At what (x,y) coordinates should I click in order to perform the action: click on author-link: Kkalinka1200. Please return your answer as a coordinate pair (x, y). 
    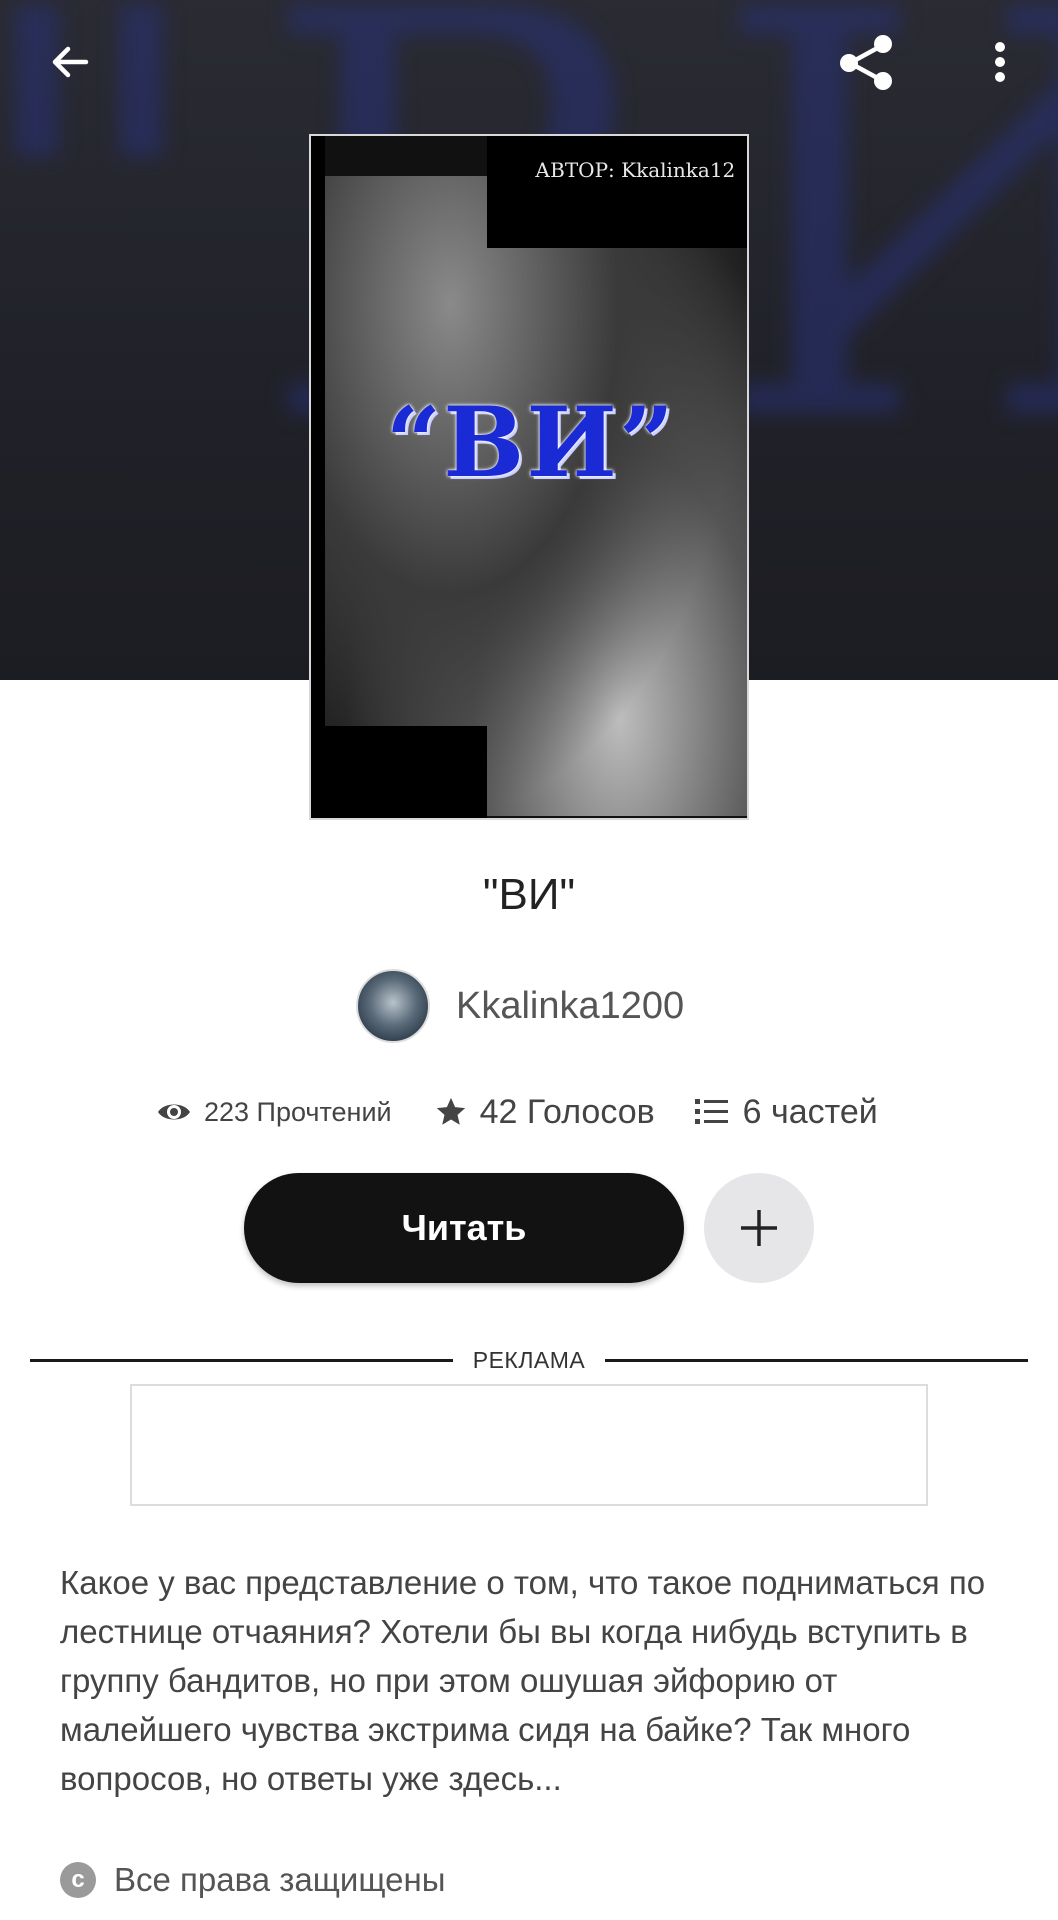
    Looking at the image, I should click on (520, 1006).